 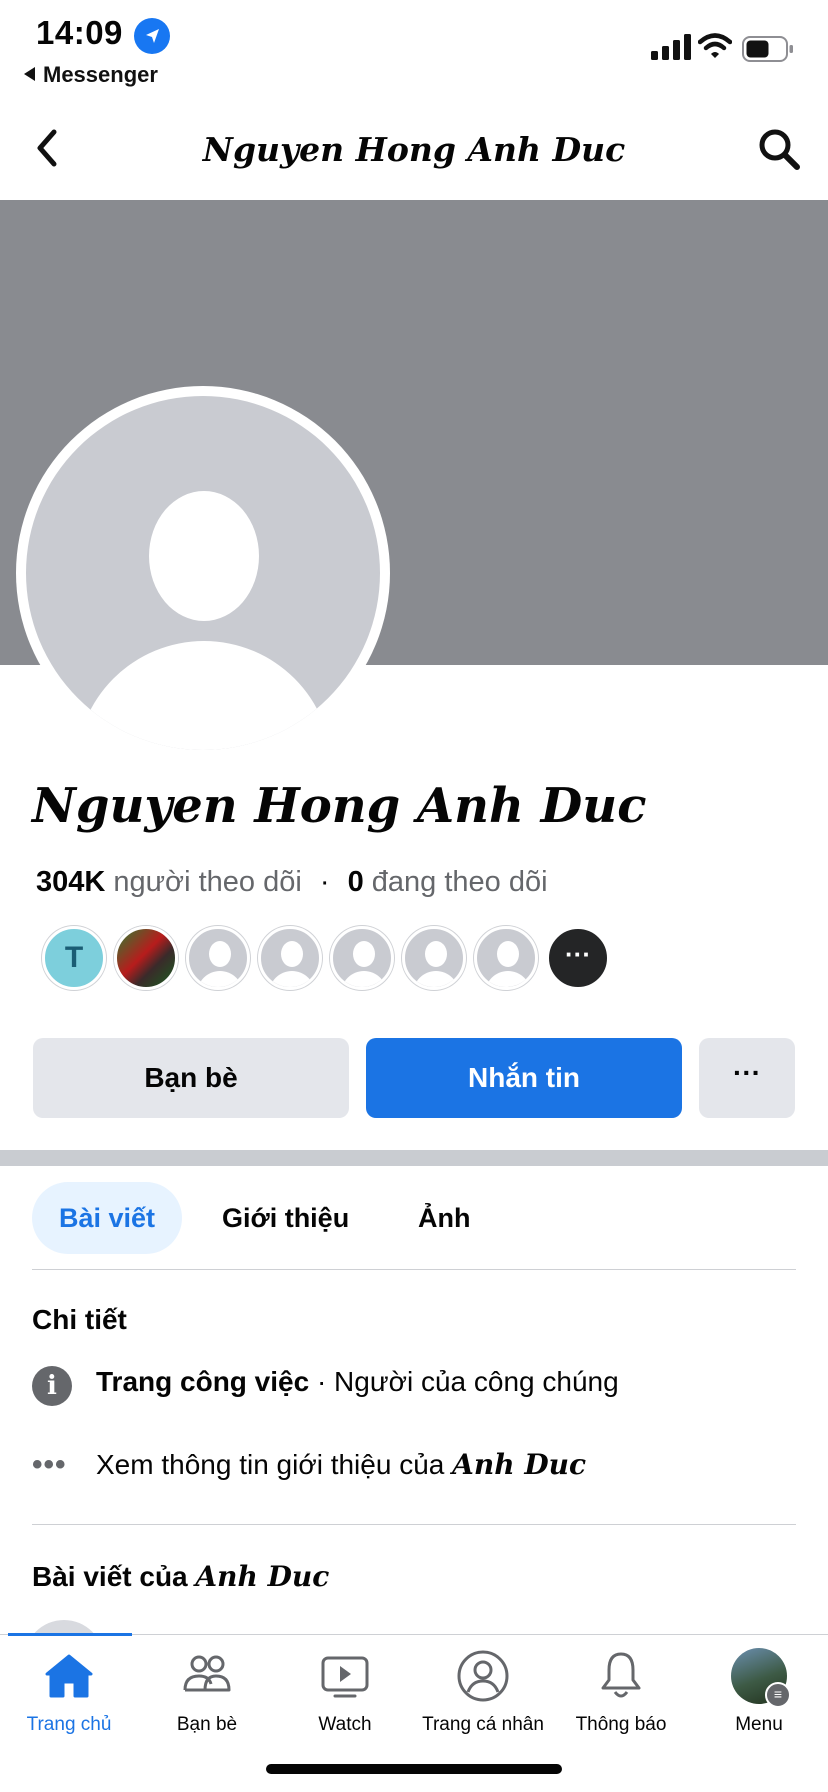 What do you see at coordinates (49, 1464) in the screenshot?
I see `more-dots-icon: •••` at bounding box center [49, 1464].